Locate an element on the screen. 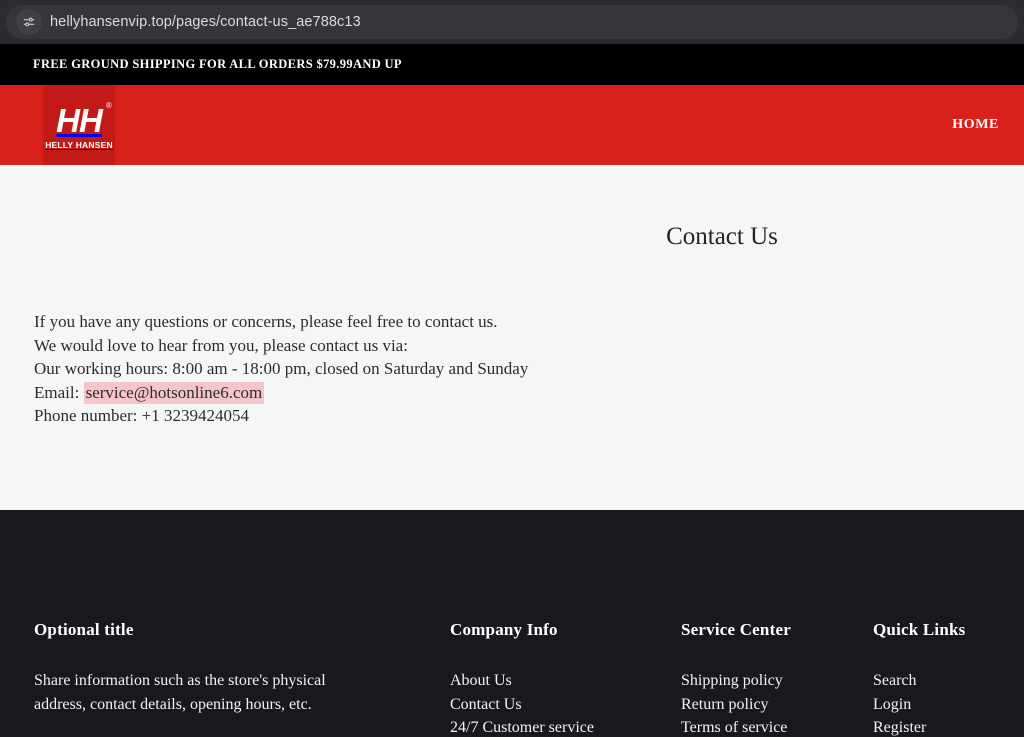 This screenshot has width=1024, height=737. footer-link-customer-service: 24/7 Customer service is located at coordinates (522, 726).